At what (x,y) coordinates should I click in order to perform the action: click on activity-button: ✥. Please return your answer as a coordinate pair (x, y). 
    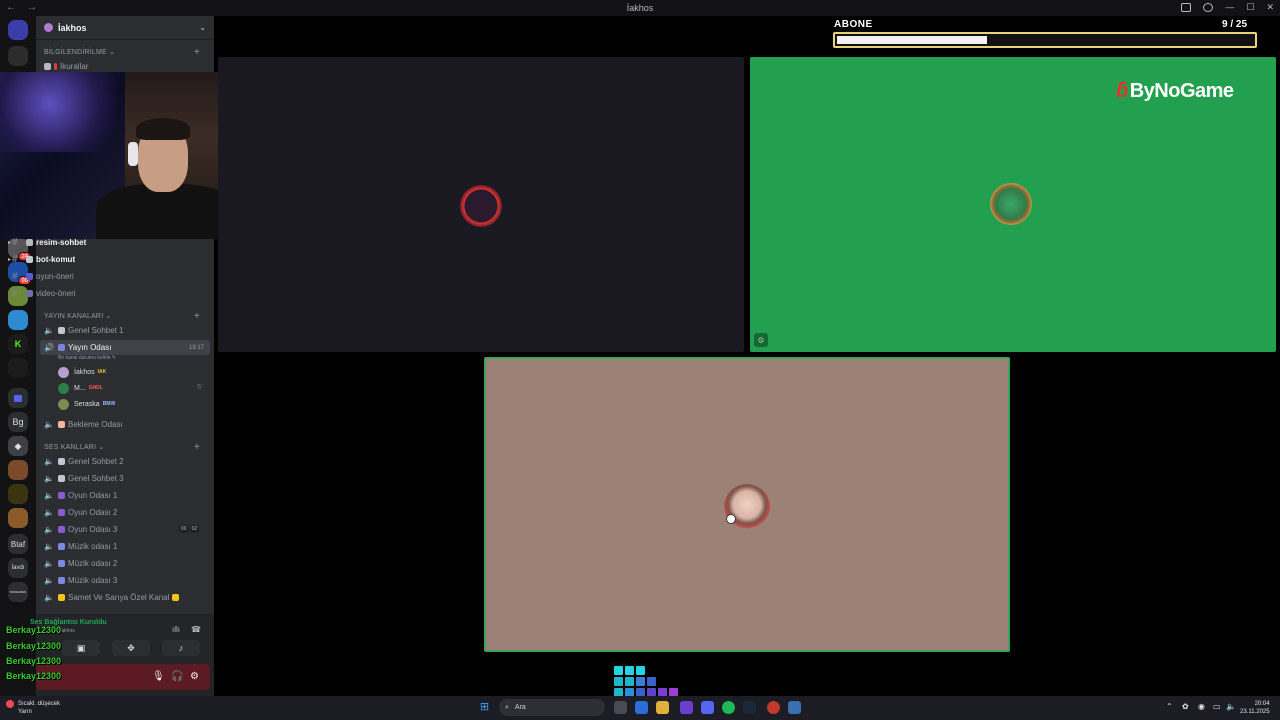
    Looking at the image, I should click on (131, 648).